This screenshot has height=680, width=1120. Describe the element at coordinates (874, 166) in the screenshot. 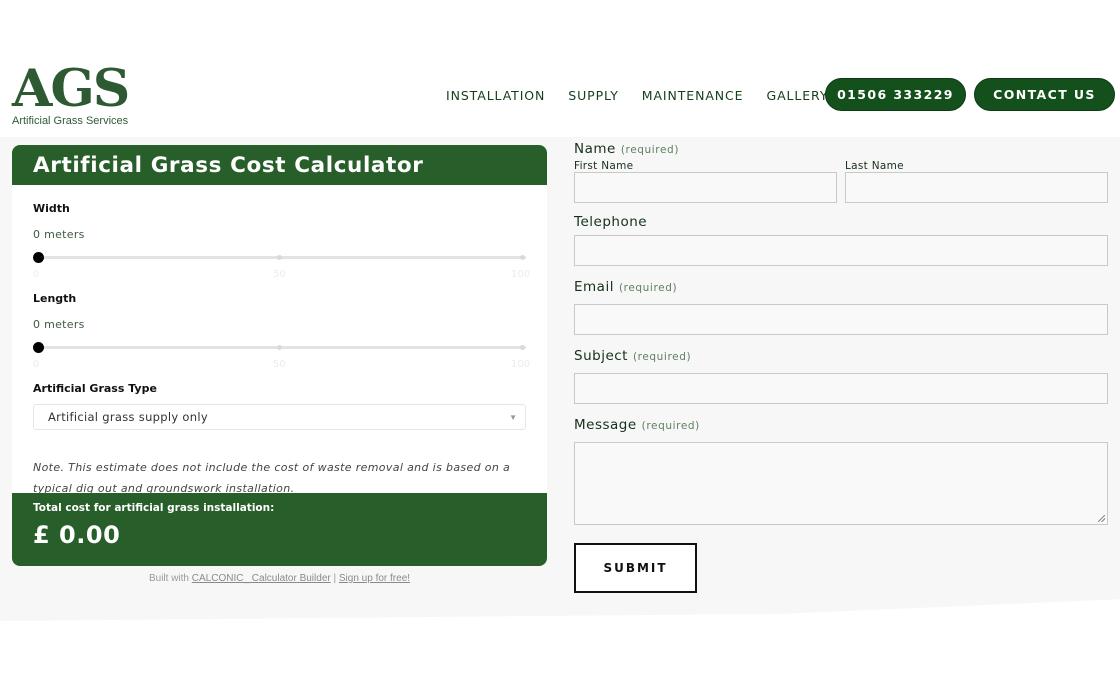

I see `last-name-label: Last Name` at that location.